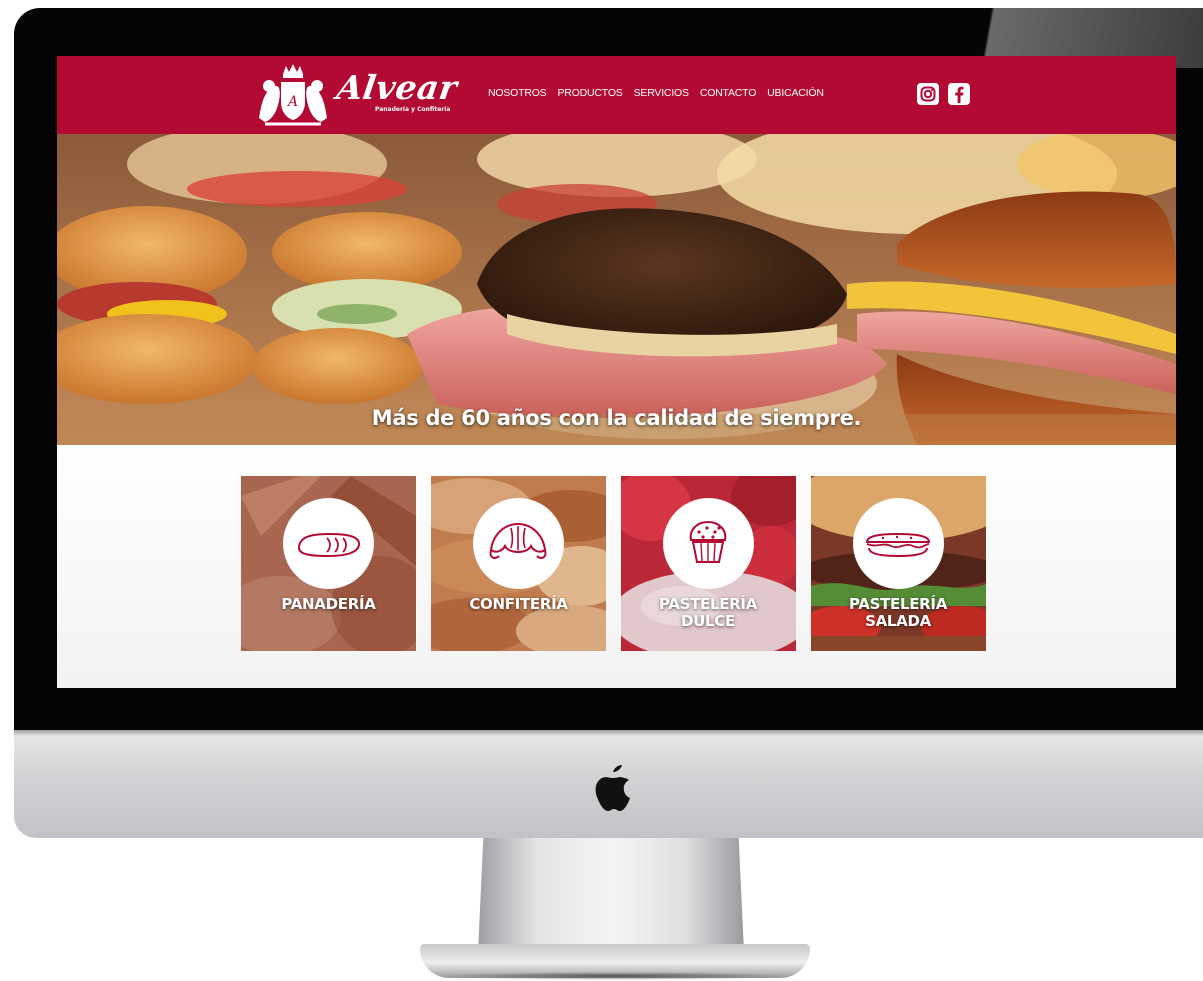 The image size is (1203, 981). I want to click on category-tile-pasteleria-dulce: PASTELERÍA DULCE, so click(708, 563).